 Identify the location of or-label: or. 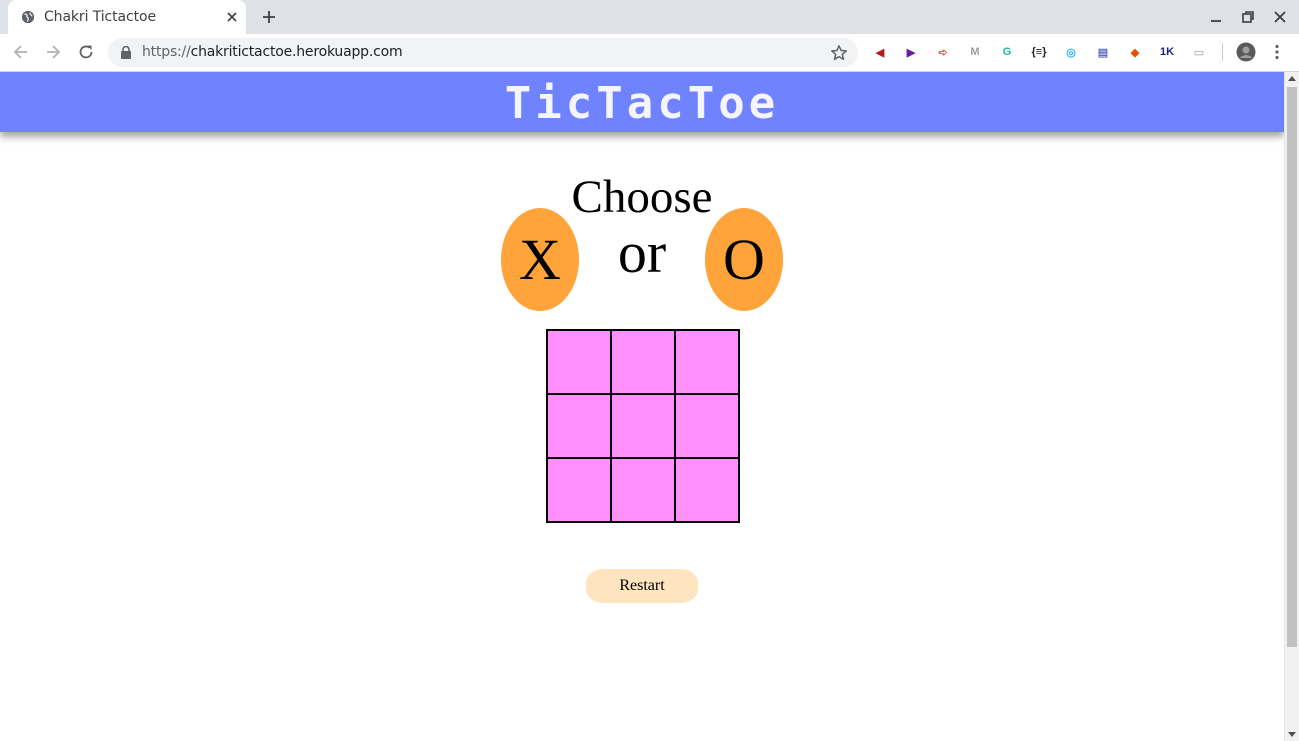
(642, 252).